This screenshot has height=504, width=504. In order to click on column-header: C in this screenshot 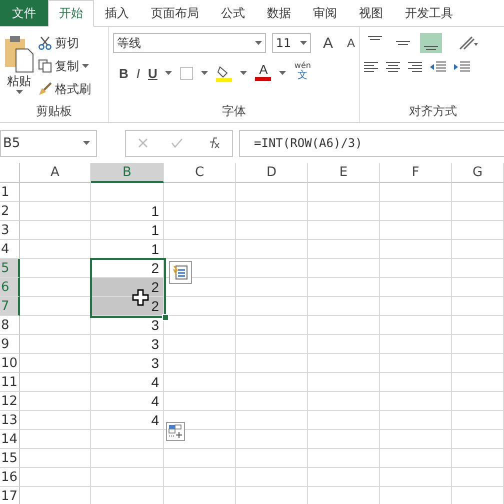, I will do `click(200, 173)`.